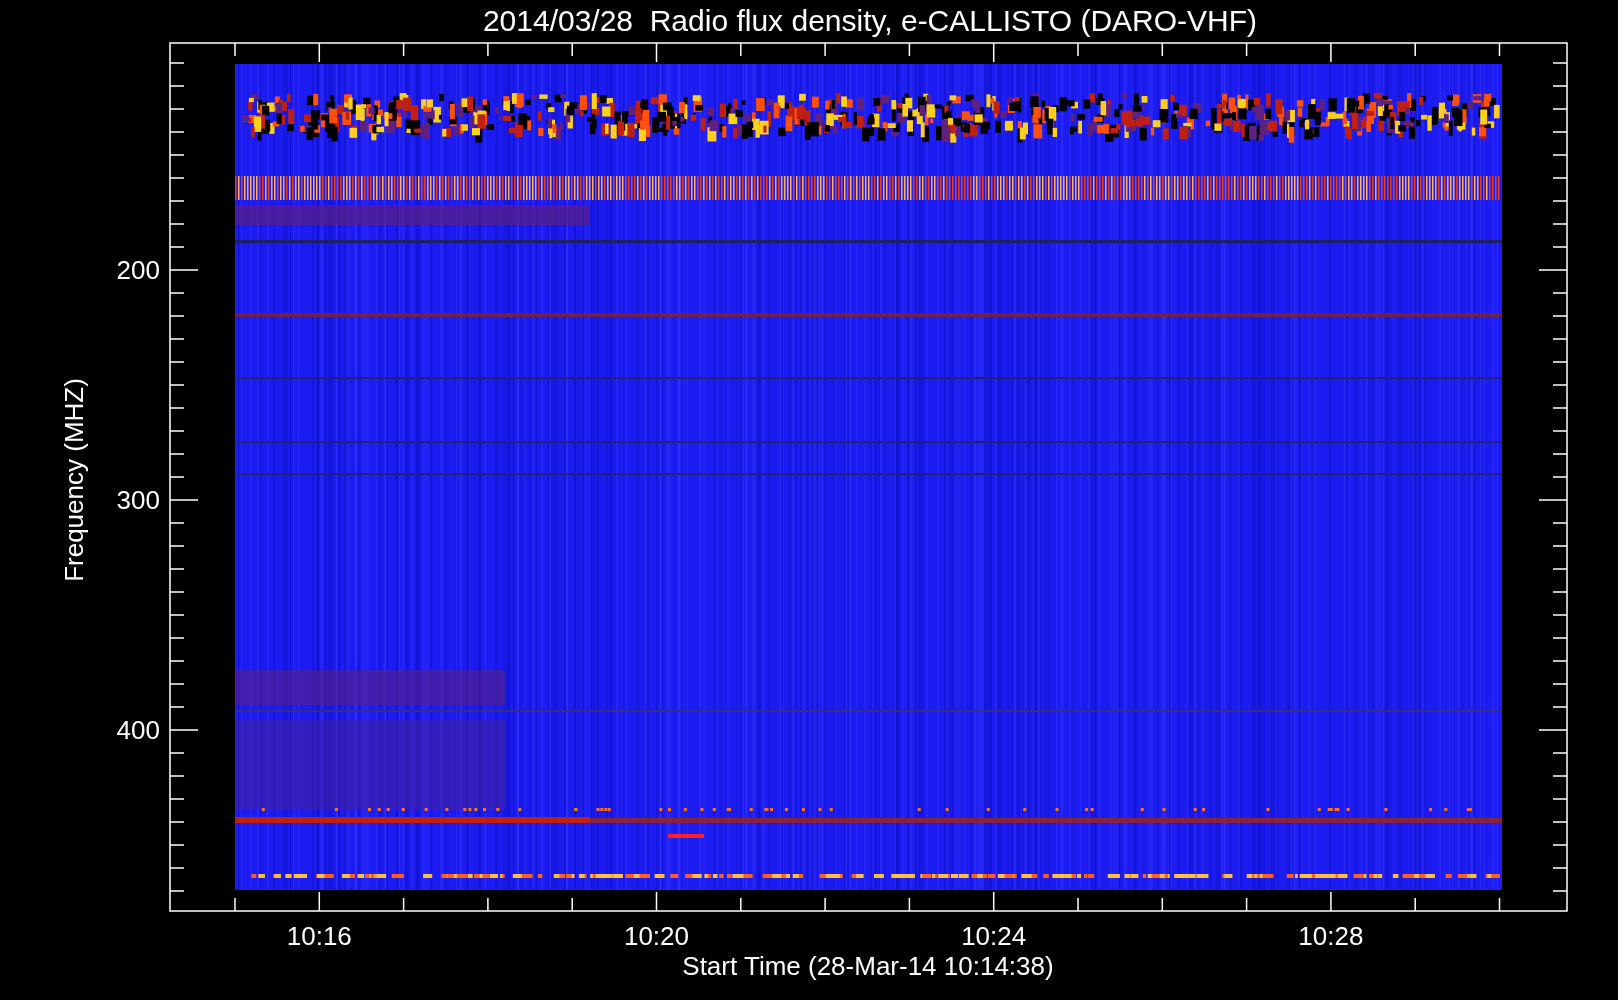  I want to click on tick-label: 10:16, so click(319, 936).